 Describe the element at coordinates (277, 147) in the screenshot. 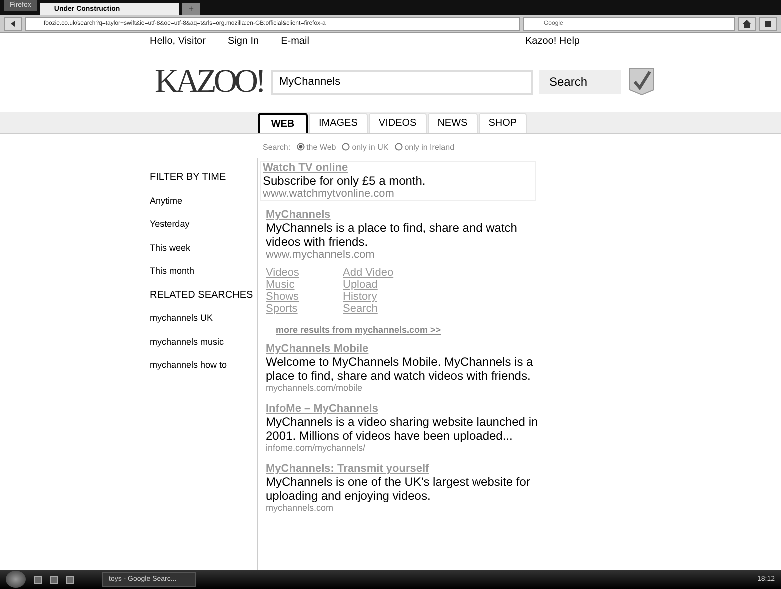

I see `scope-label: Search:` at that location.